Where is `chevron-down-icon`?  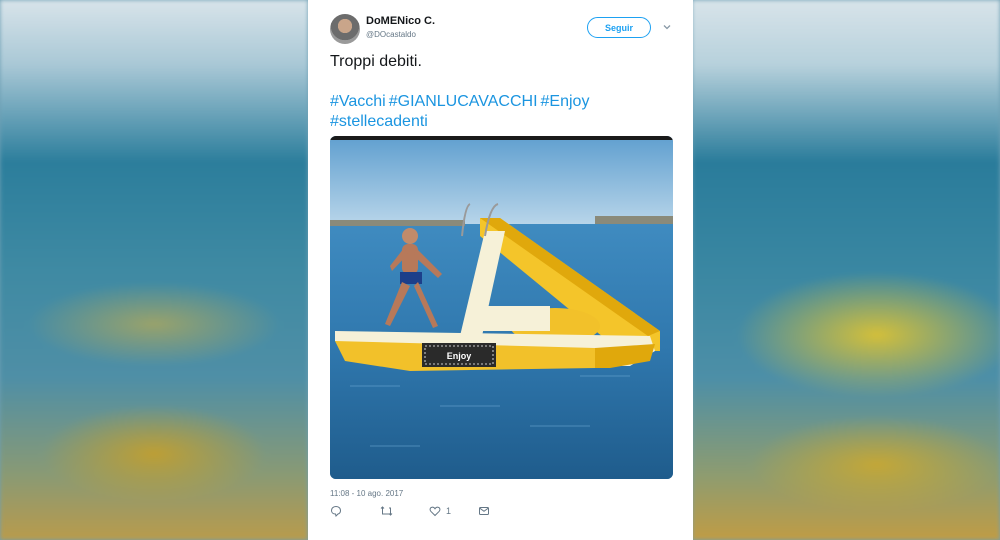
chevron-down-icon is located at coordinates (667, 27).